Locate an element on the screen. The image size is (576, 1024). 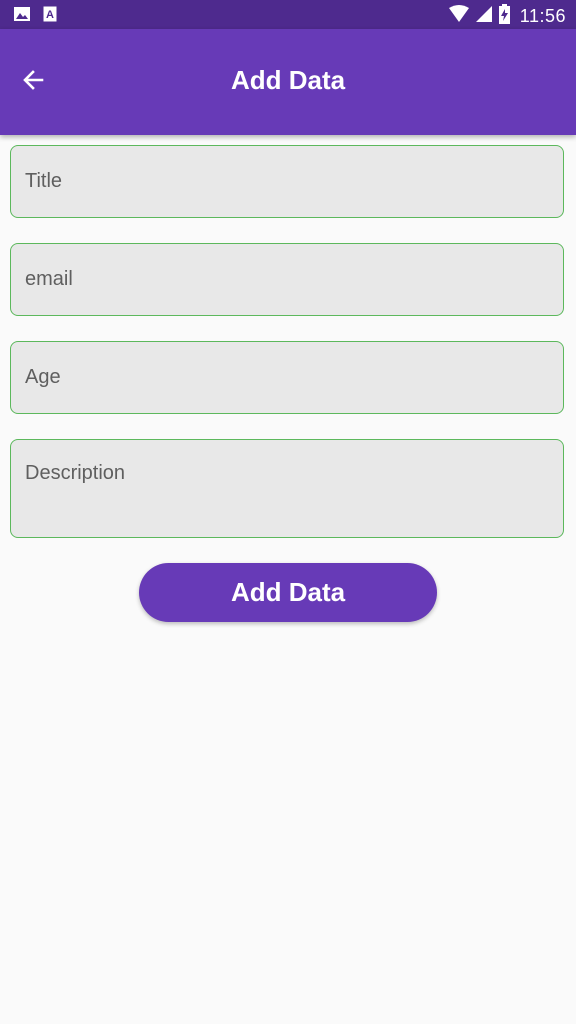
age-field is located at coordinates (287, 377).